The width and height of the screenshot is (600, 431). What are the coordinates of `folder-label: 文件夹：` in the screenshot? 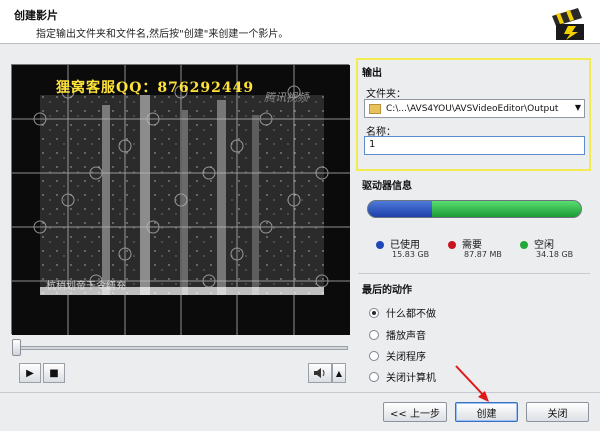 It's located at (386, 94).